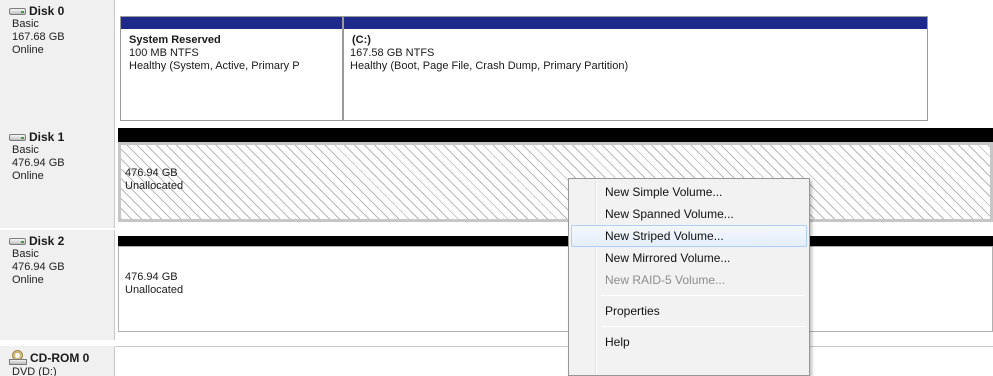 The image size is (993, 376). I want to click on volume-title: System Reserved, so click(175, 40).